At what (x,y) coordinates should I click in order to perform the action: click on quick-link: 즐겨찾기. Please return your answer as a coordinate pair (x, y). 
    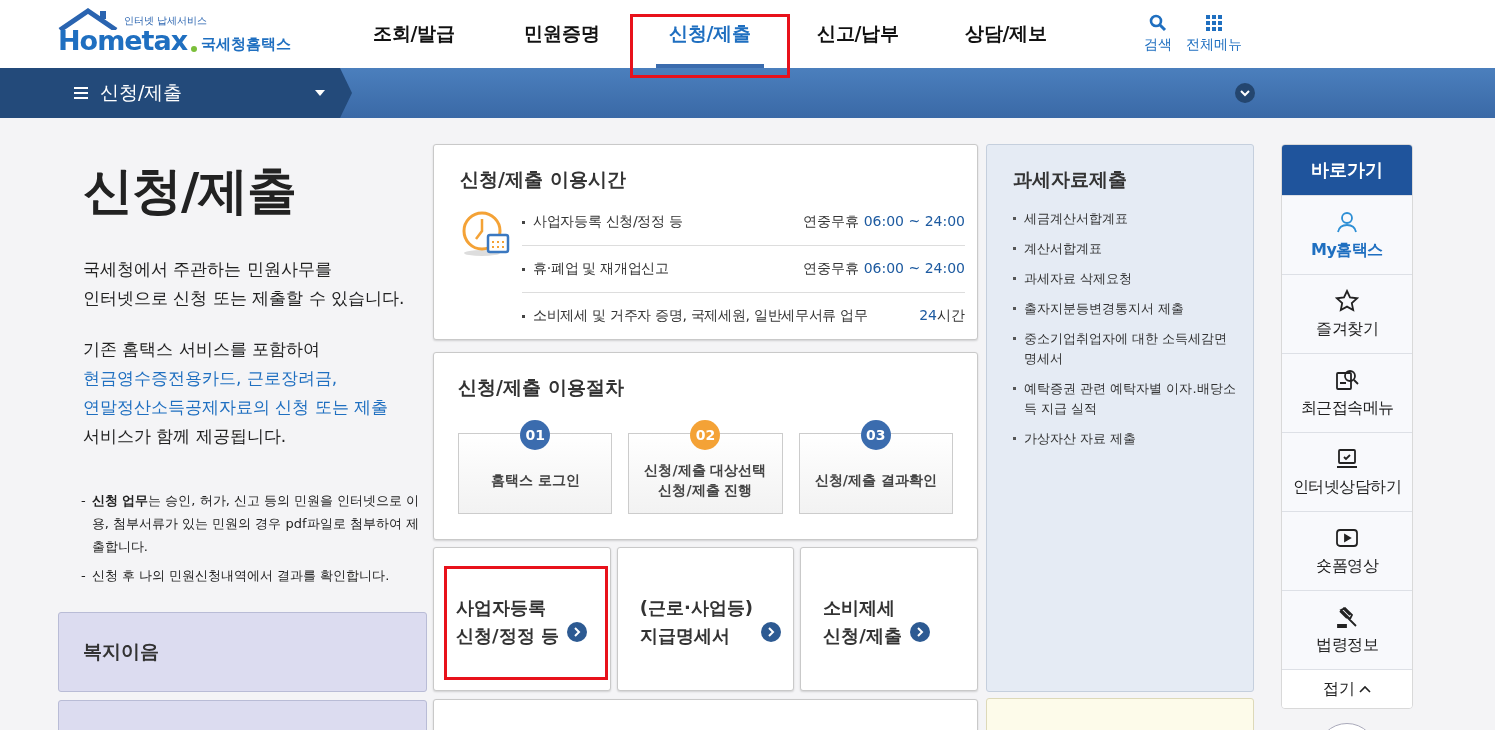
    Looking at the image, I should click on (1347, 313).